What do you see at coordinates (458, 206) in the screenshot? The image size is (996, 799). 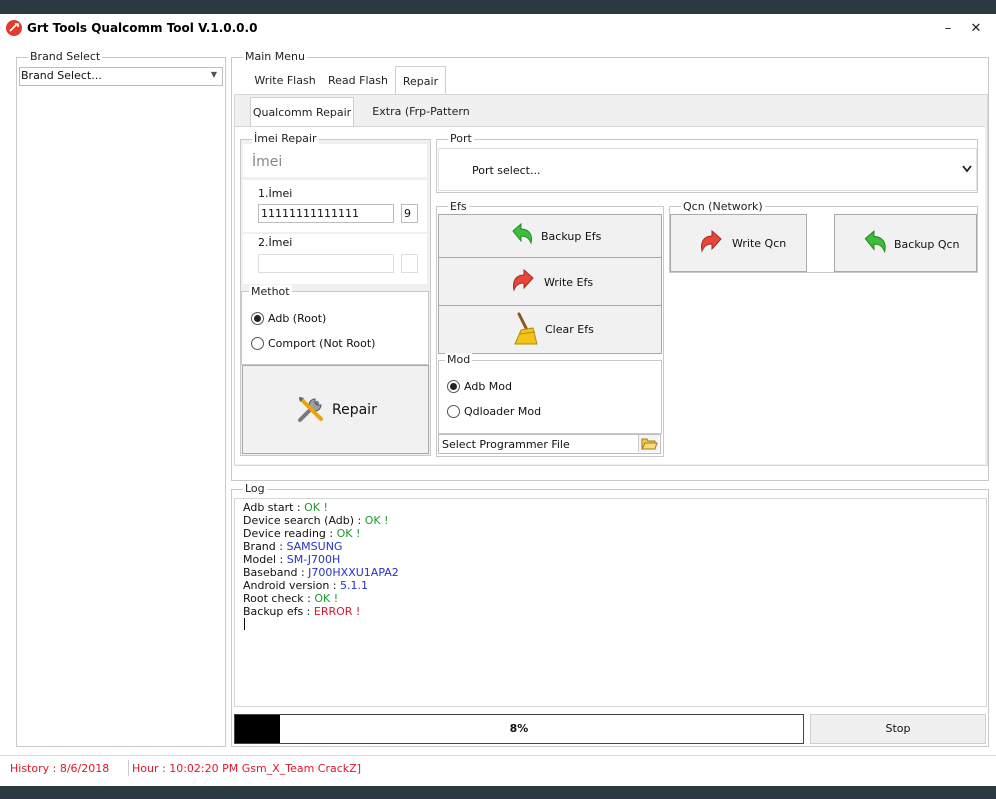 I see `efs-label: Efs` at bounding box center [458, 206].